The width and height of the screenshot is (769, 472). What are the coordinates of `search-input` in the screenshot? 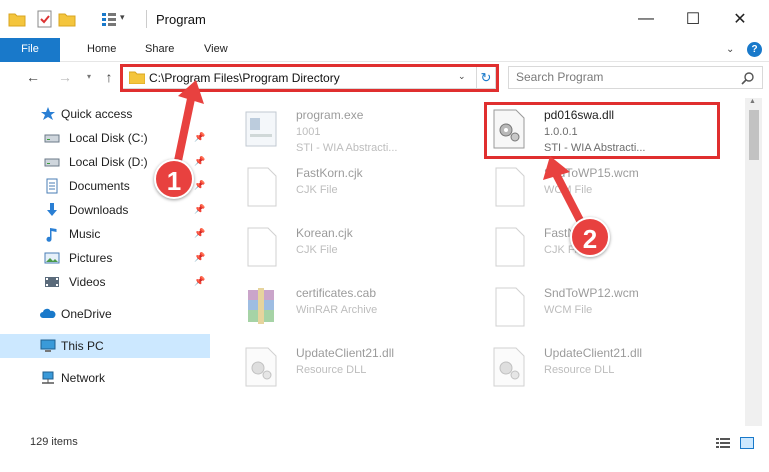 It's located at (616, 77).